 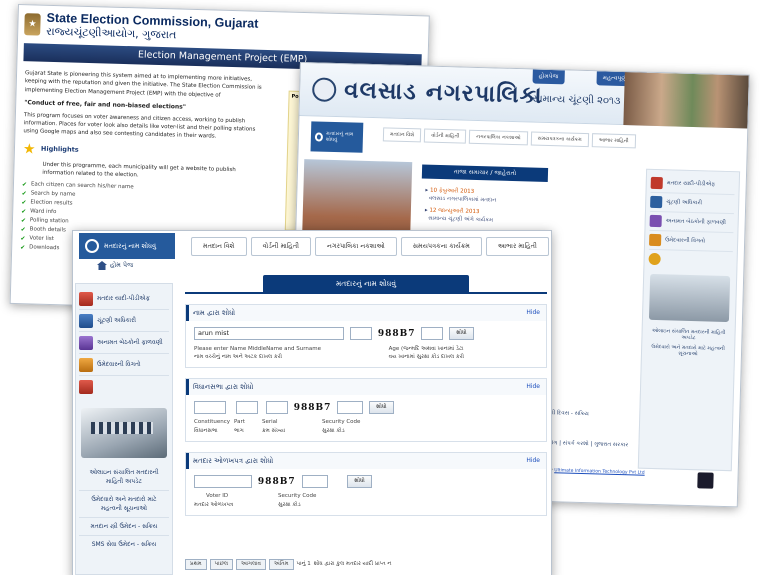 What do you see at coordinates (251, 564) in the screenshot?
I see `next-page-button: આગલાવ` at bounding box center [251, 564].